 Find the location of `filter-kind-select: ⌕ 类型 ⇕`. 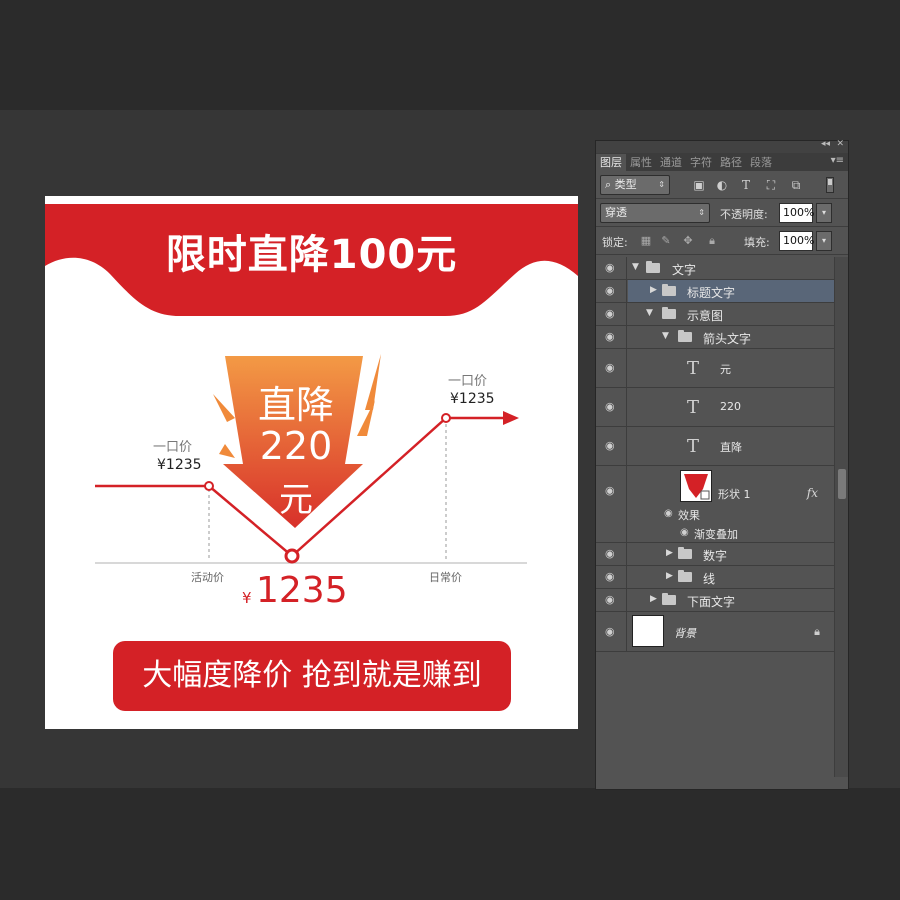

filter-kind-select: ⌕ 类型 ⇕ is located at coordinates (635, 185).